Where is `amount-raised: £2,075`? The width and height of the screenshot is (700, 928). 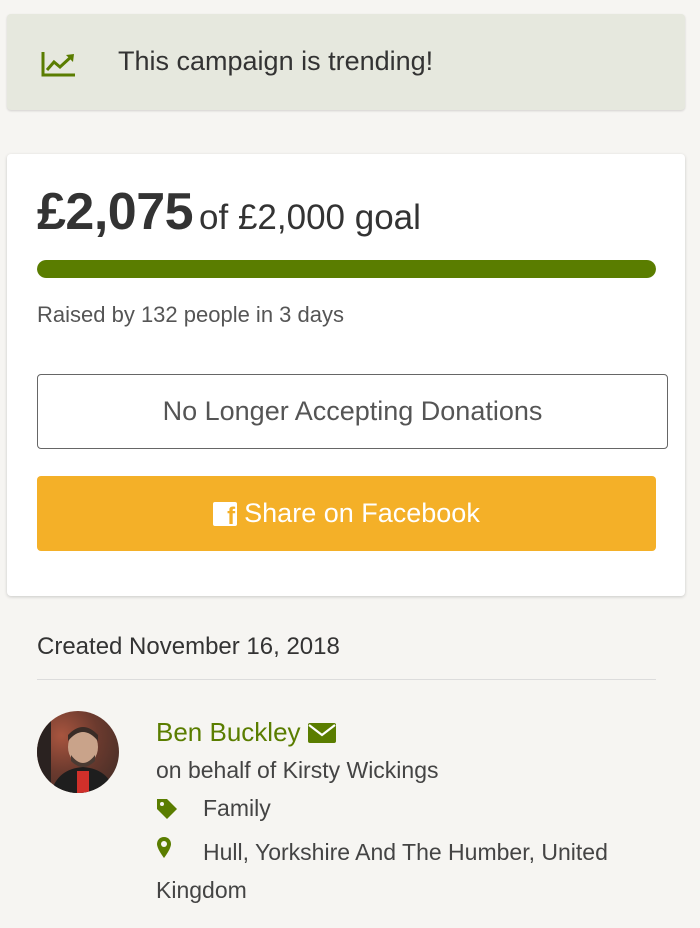
amount-raised: £2,075 is located at coordinates (115, 212).